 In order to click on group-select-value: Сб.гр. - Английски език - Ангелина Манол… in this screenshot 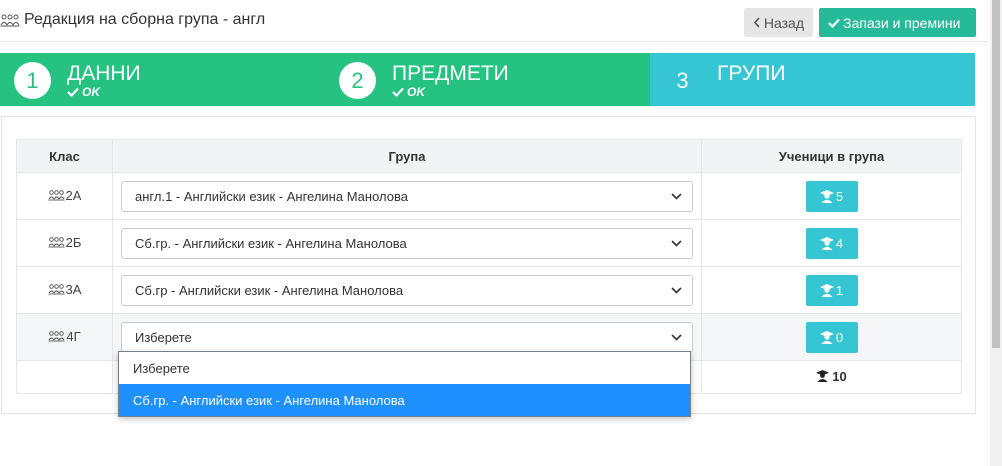, I will do `click(271, 243)`.